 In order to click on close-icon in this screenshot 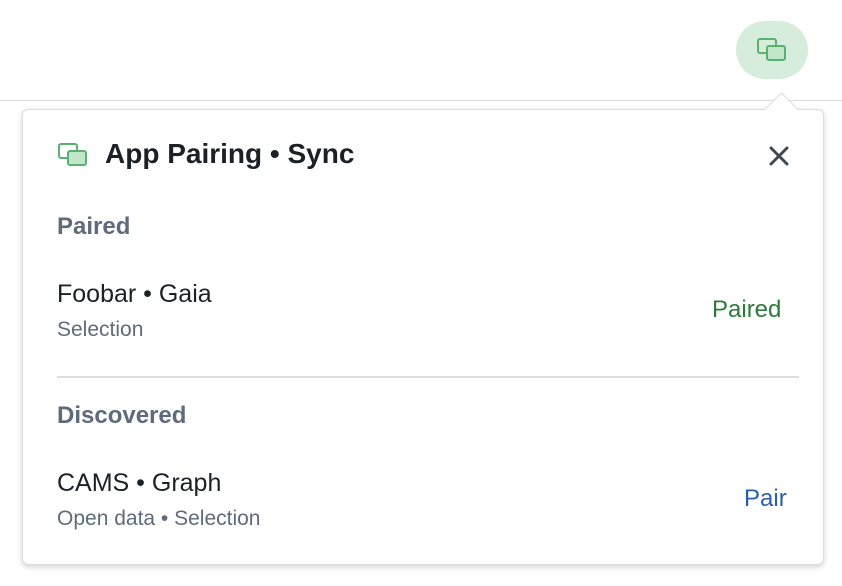, I will do `click(779, 156)`.